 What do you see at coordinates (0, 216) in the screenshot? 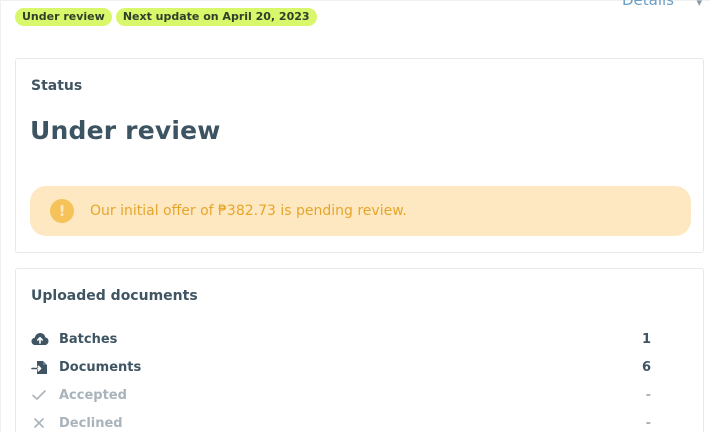
I see `left-divider` at bounding box center [0, 216].